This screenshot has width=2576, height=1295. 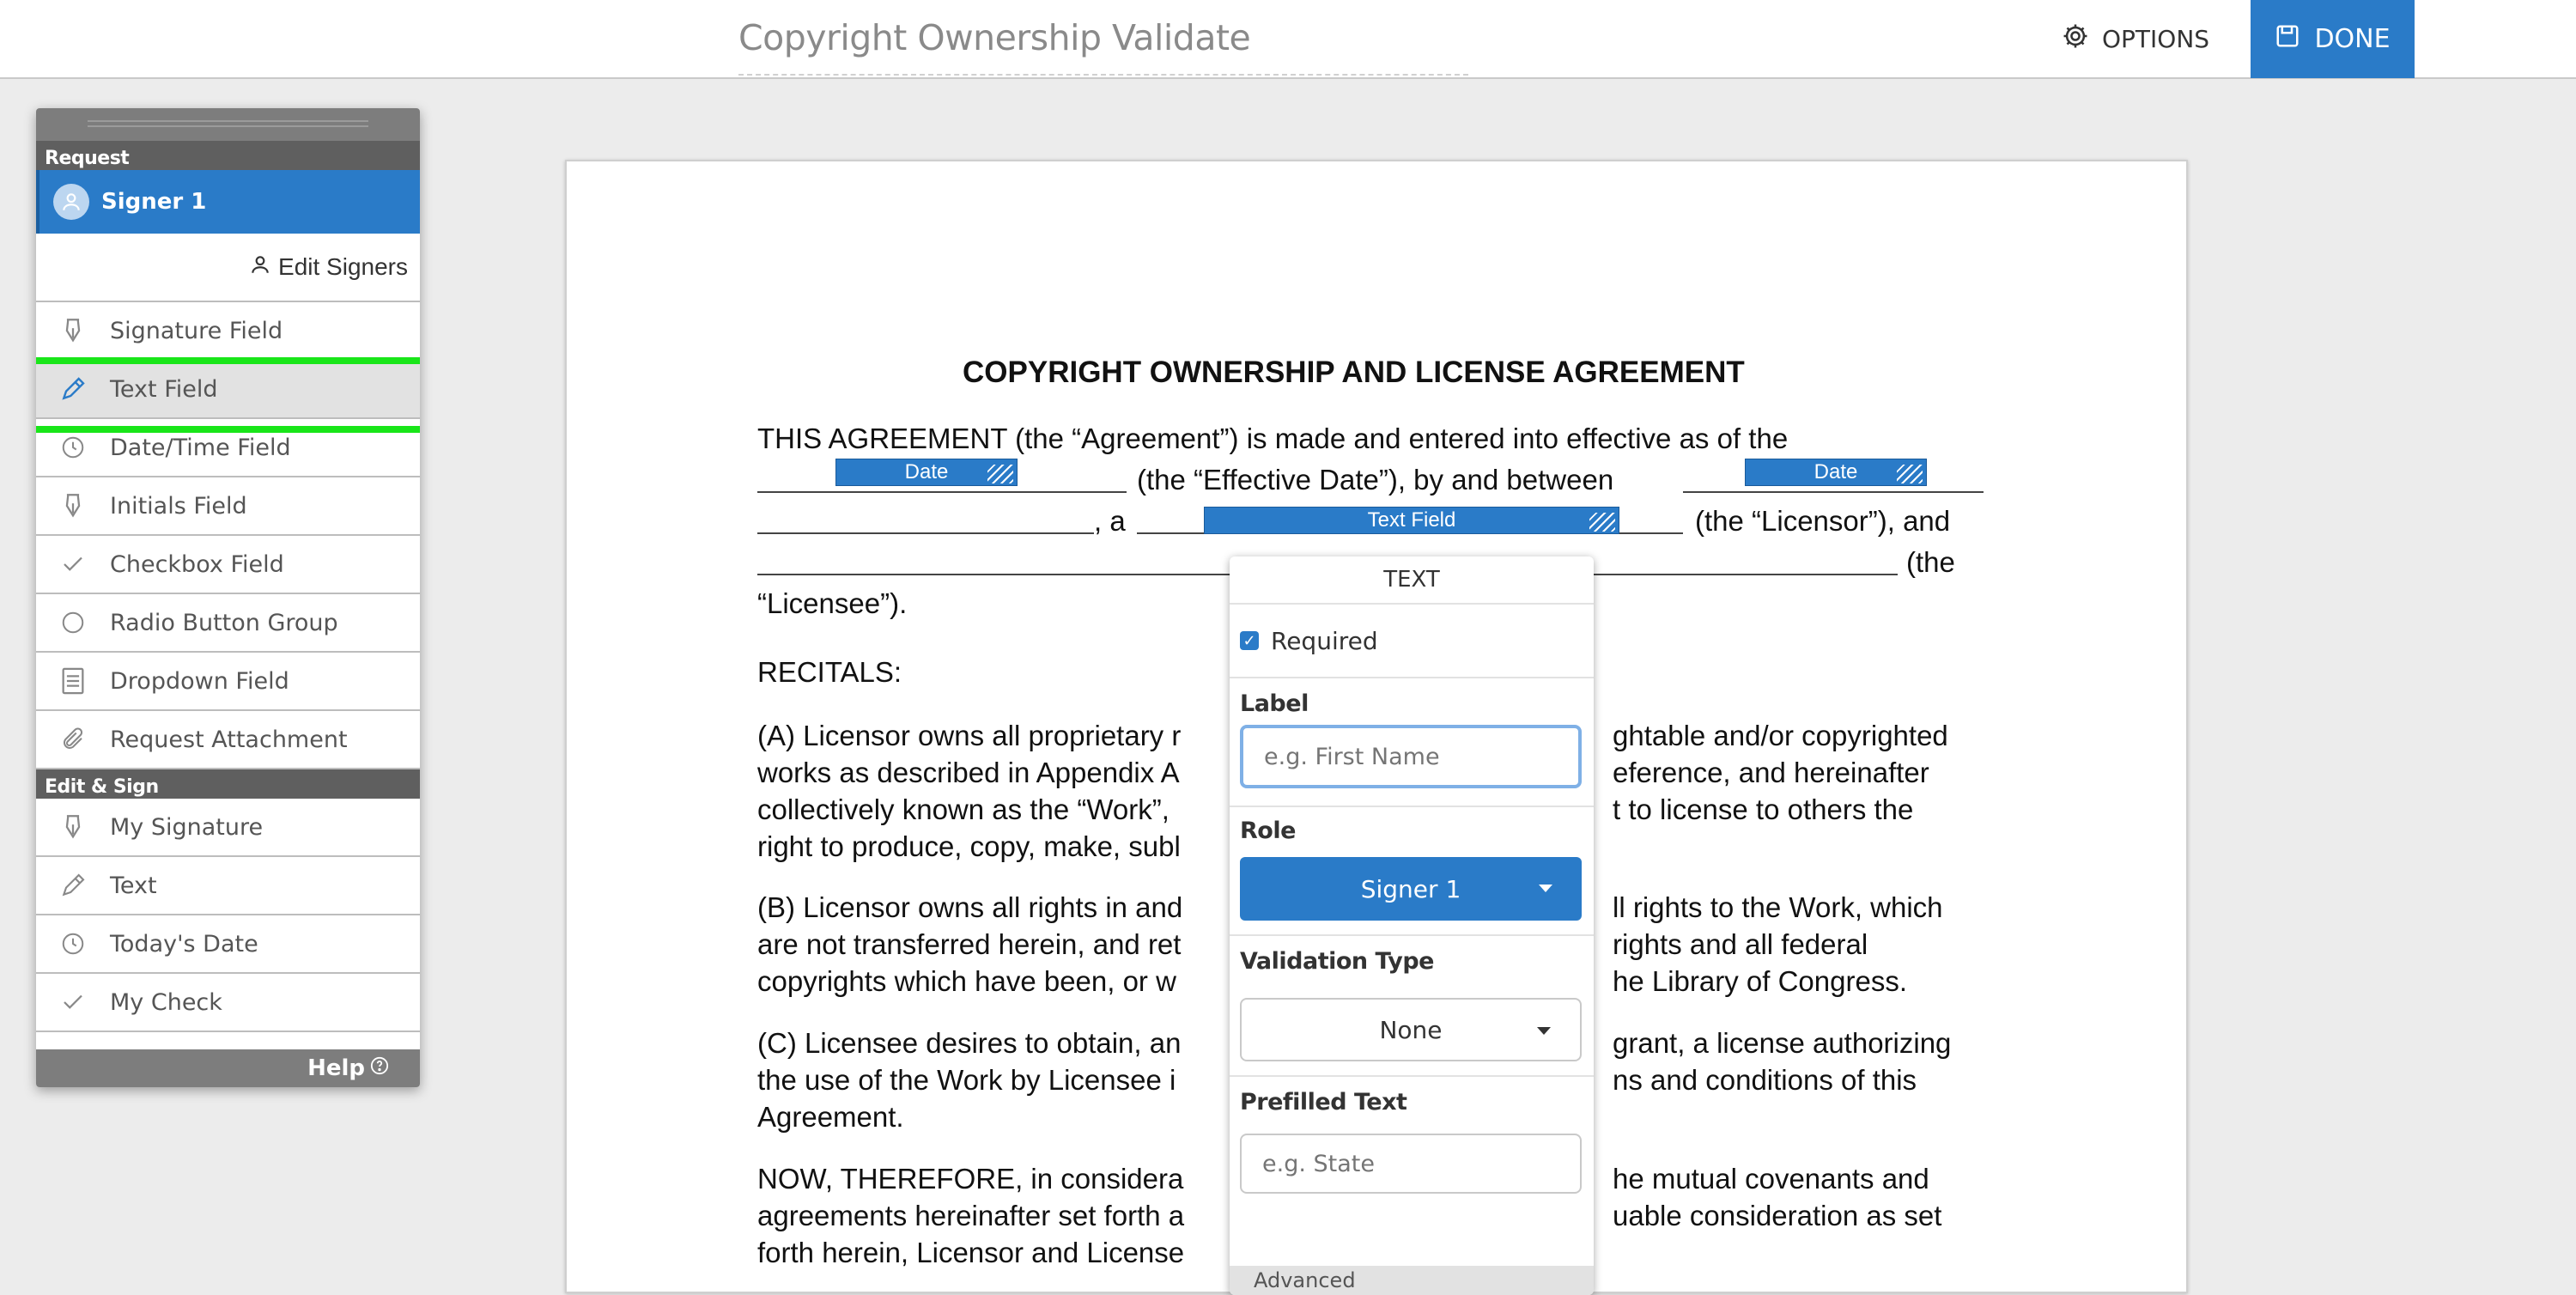 What do you see at coordinates (166, 1002) in the screenshot?
I see `tool-label: My Check` at bounding box center [166, 1002].